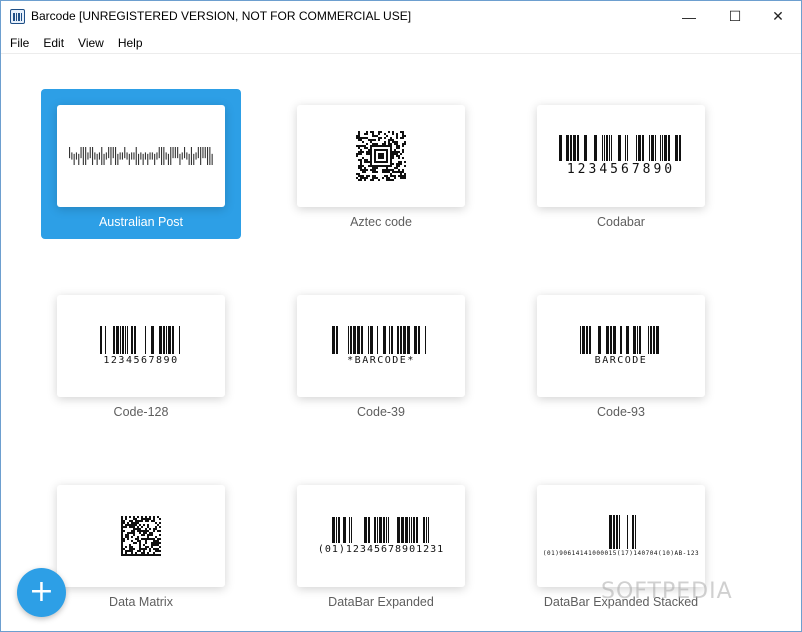 The height and width of the screenshot is (632, 802). I want to click on menu-bar: File Edit View Help, so click(401, 42).